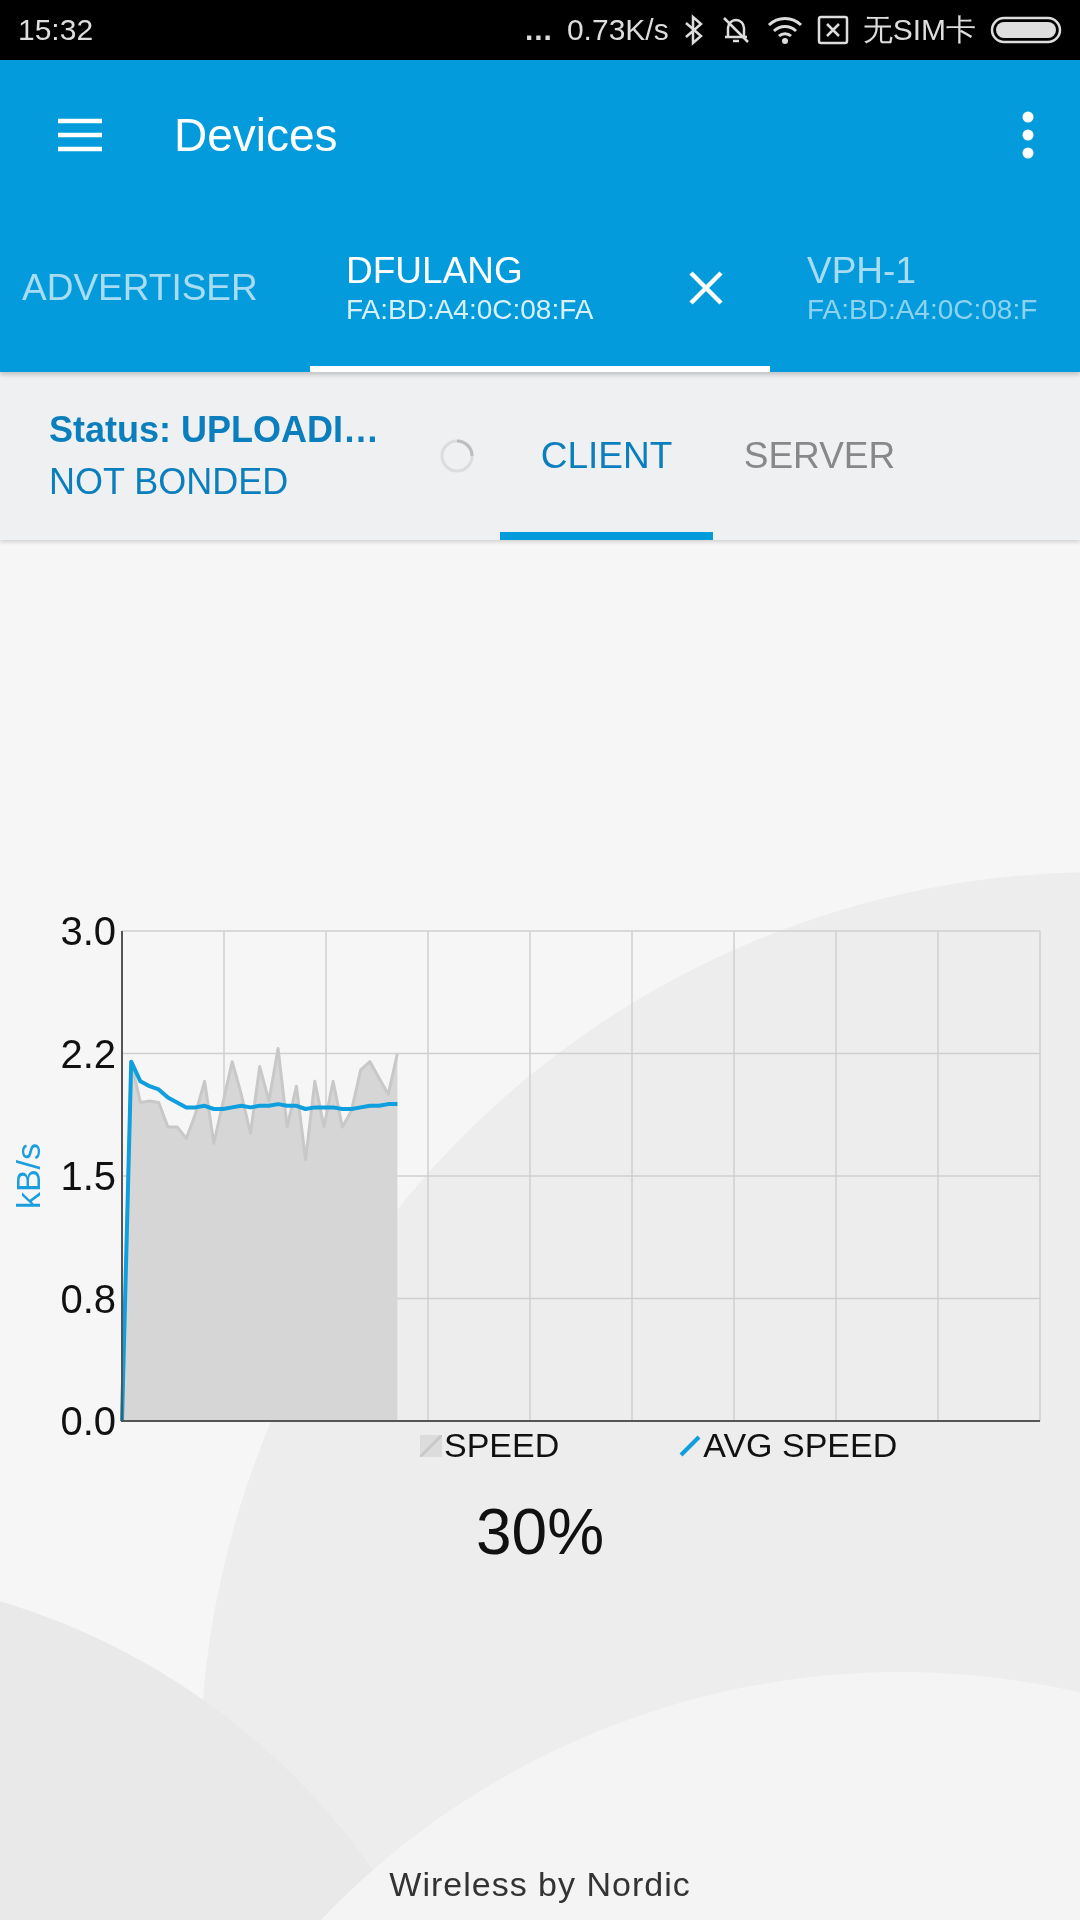 Image resolution: width=1080 pixels, height=1920 pixels. Describe the element at coordinates (502, 1445) in the screenshot. I see `legend-label: SPEED` at that location.